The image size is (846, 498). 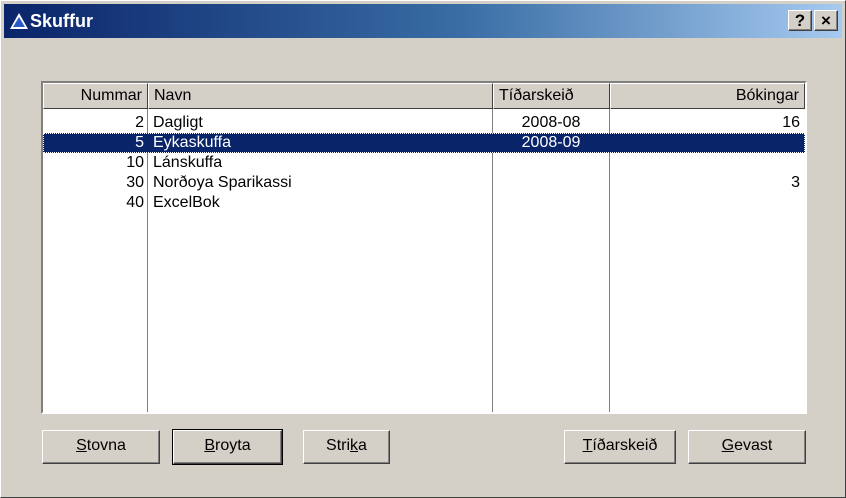 What do you see at coordinates (707, 96) in the screenshot?
I see `column-header-bokingar: Bókingar` at bounding box center [707, 96].